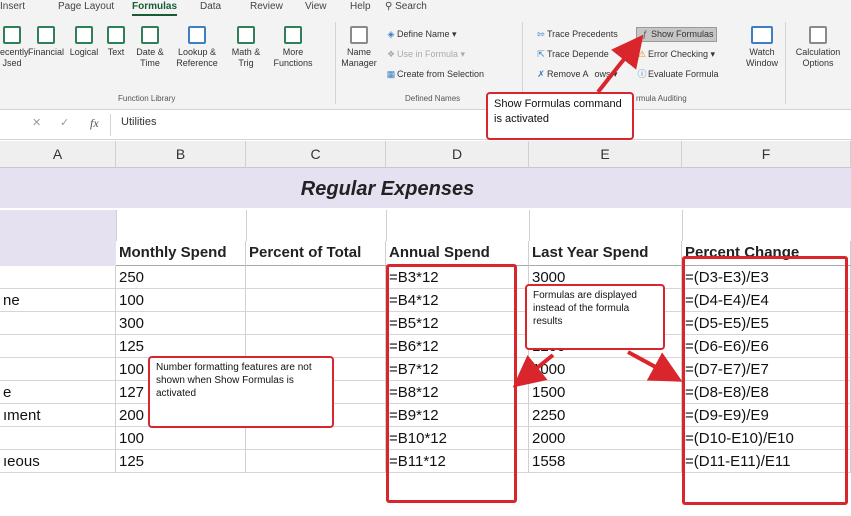  I want to click on arrow-to-percent-change, so click(655, 366).